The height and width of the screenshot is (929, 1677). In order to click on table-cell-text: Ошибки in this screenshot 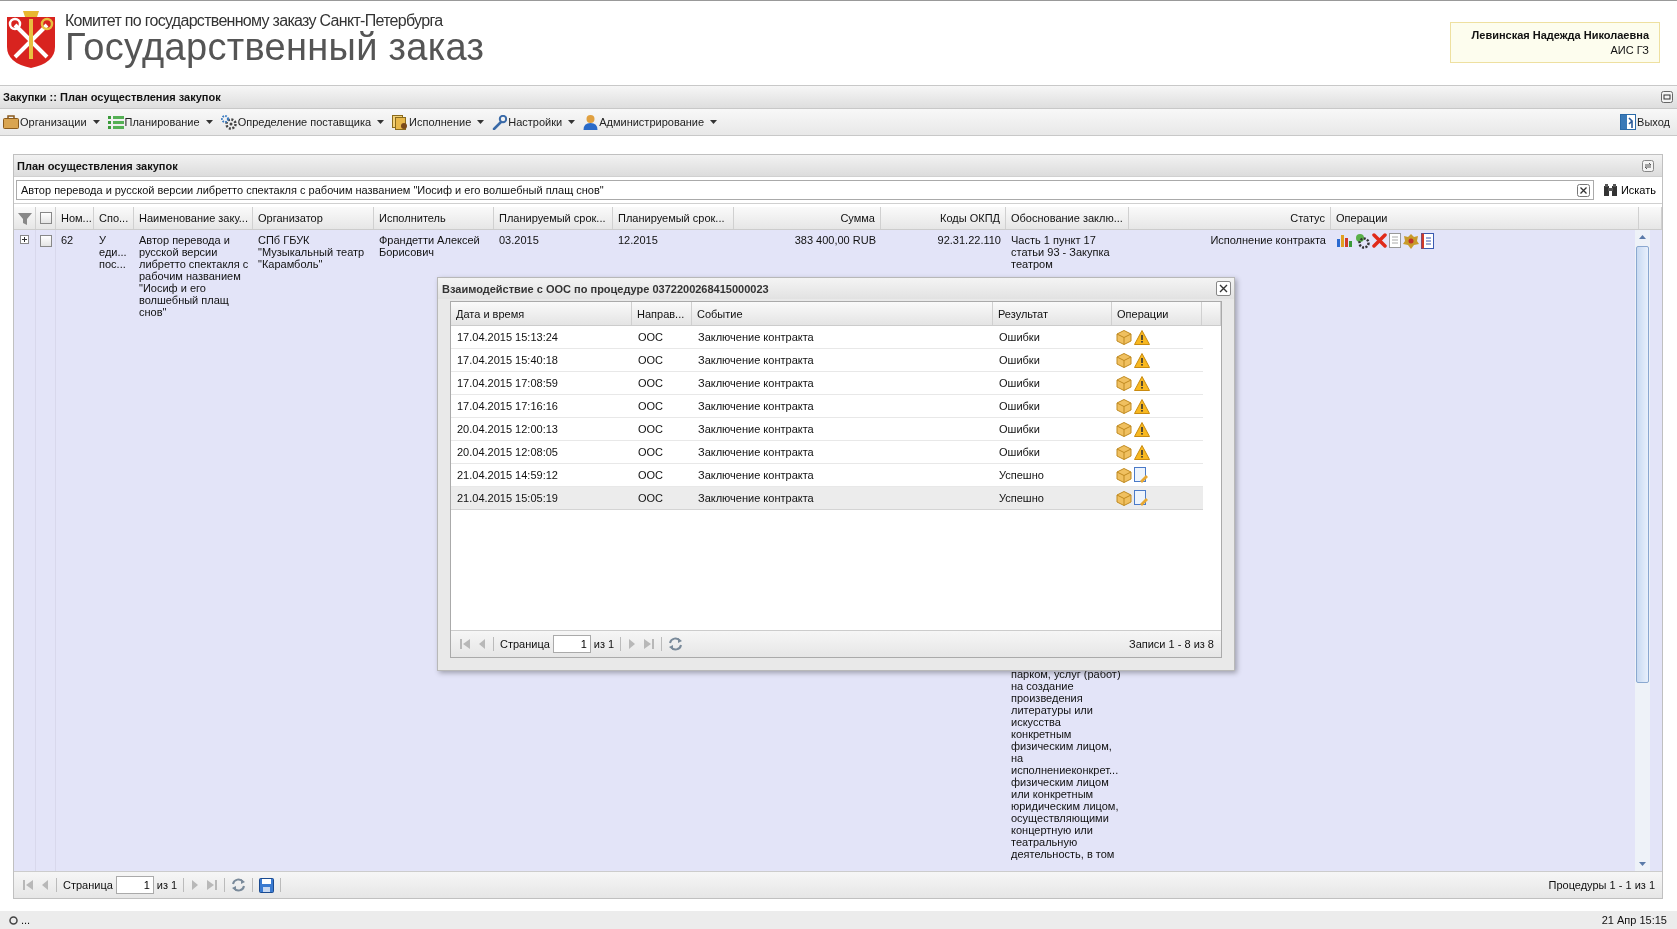, I will do `click(1019, 406)`.